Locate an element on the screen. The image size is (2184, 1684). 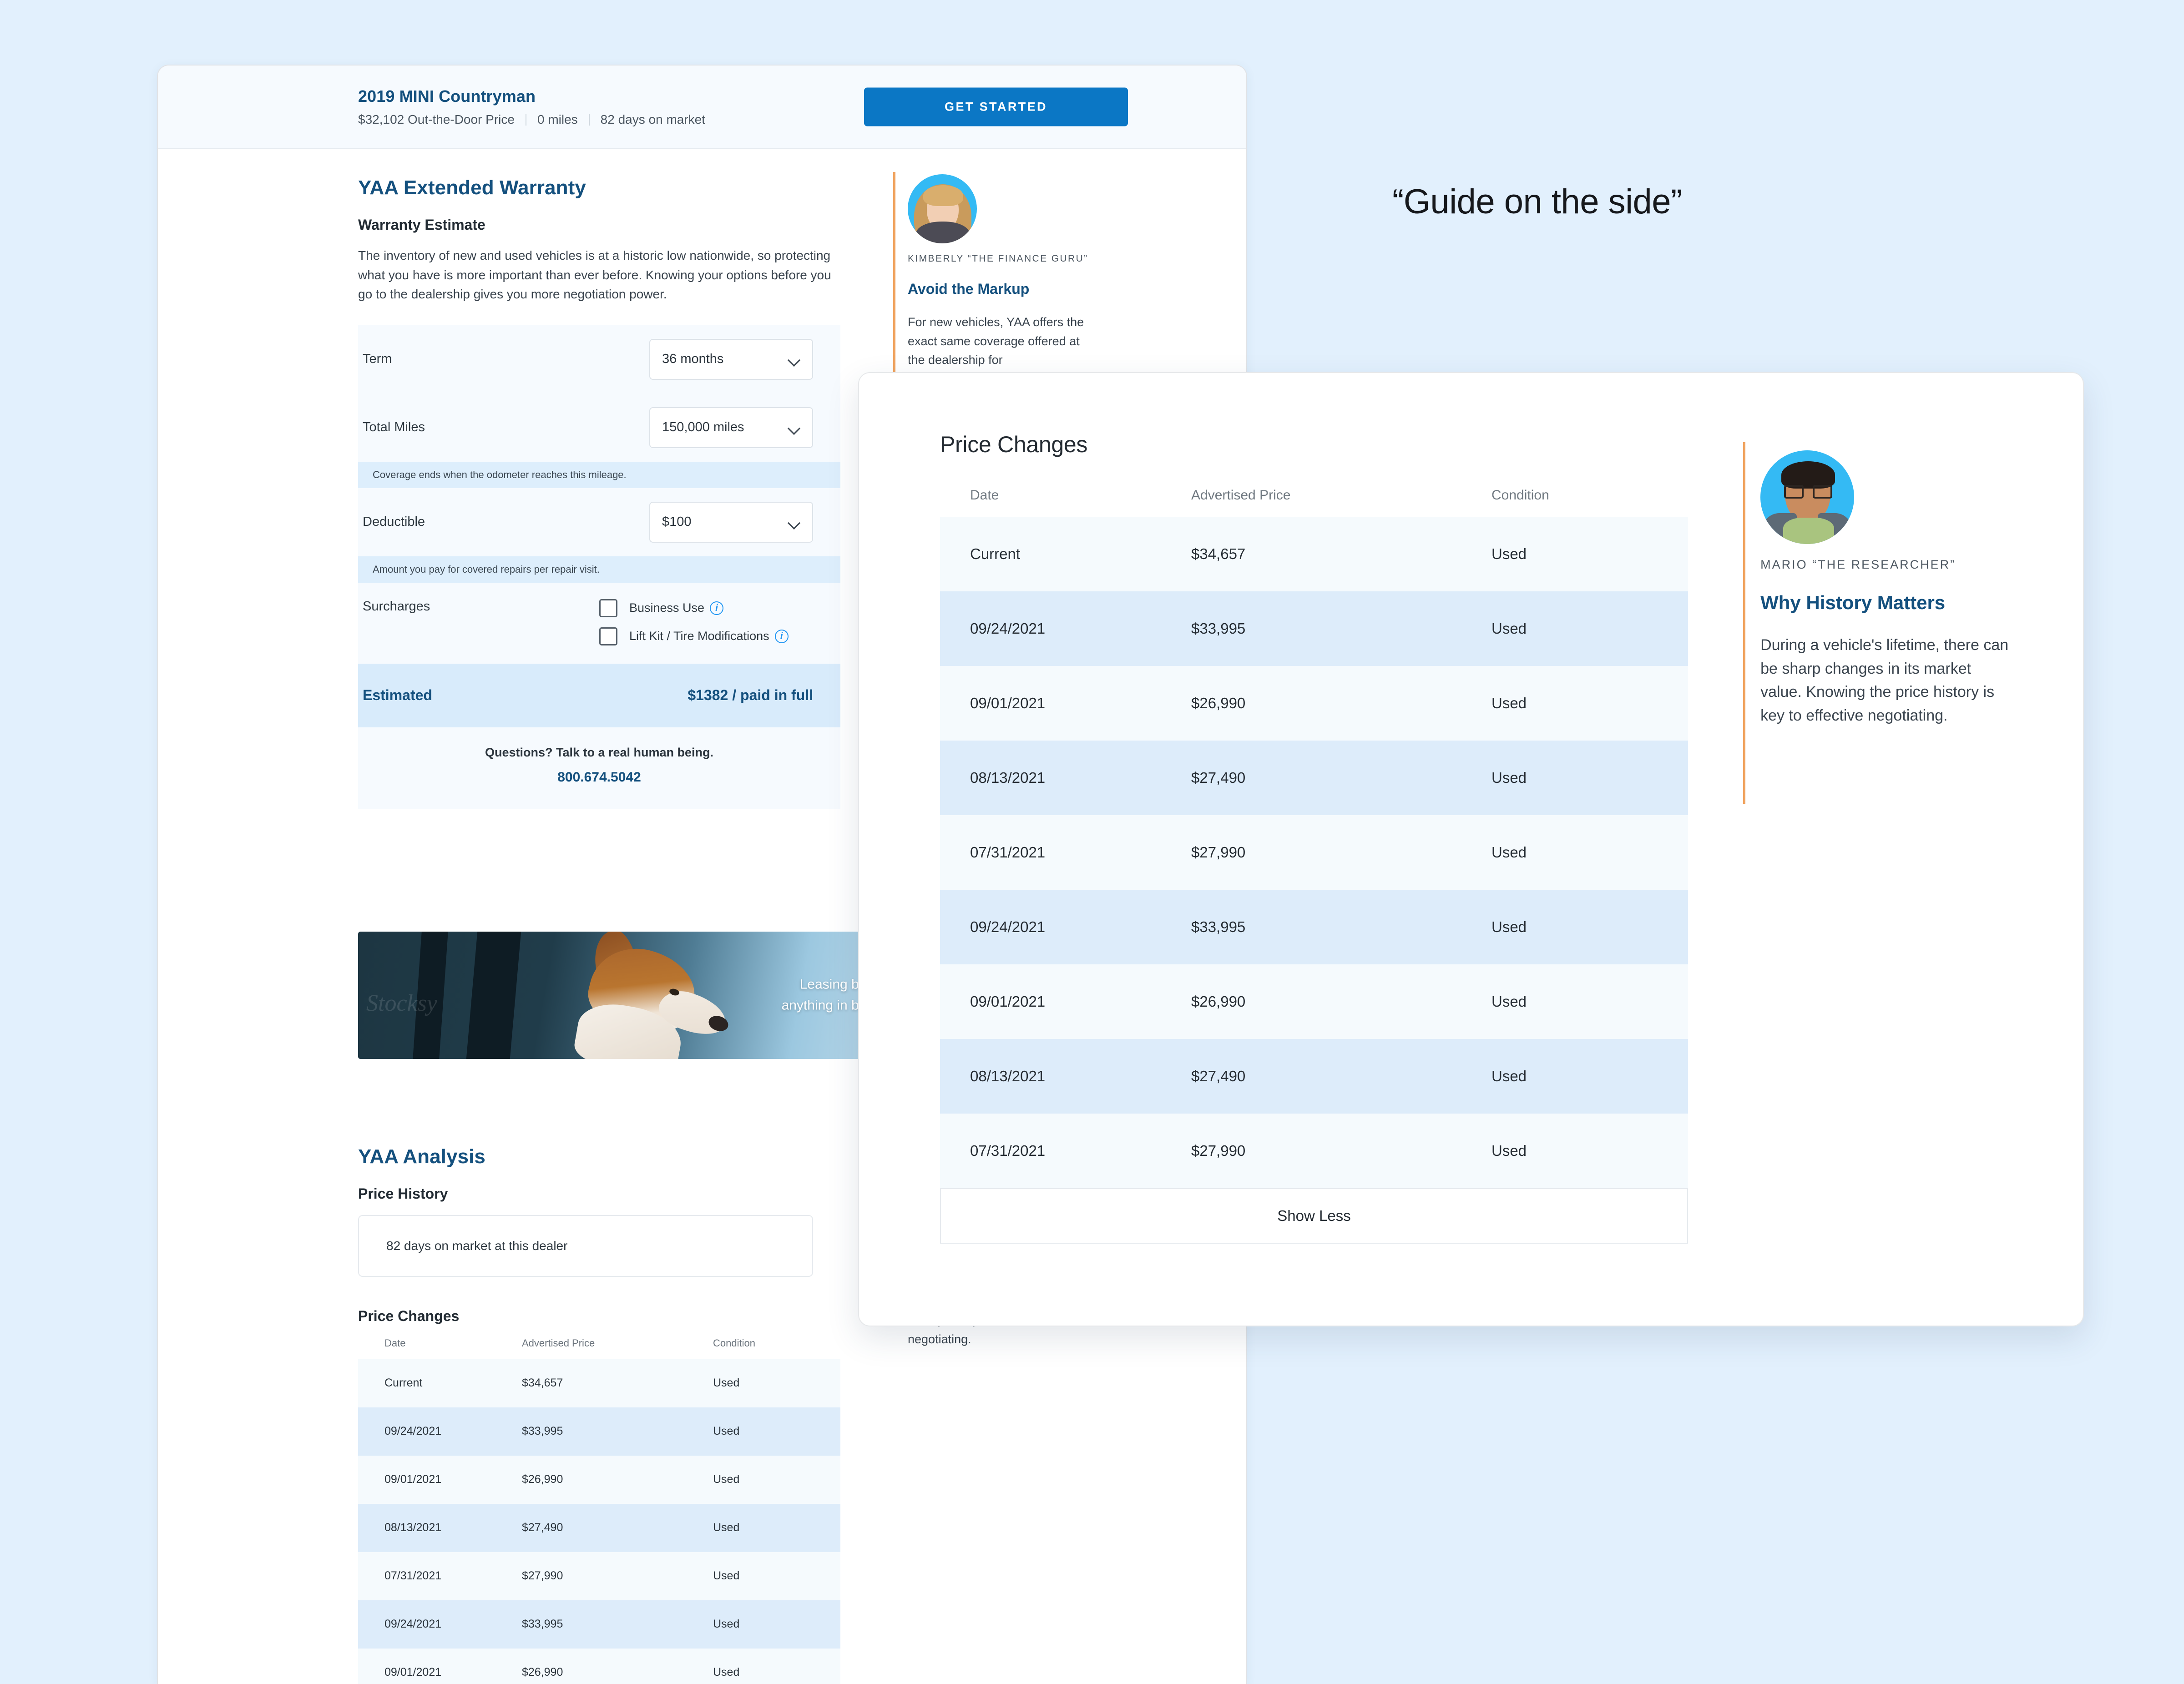
guide-title-kimberly: Avoid the Markup is located at coordinates (969, 289).